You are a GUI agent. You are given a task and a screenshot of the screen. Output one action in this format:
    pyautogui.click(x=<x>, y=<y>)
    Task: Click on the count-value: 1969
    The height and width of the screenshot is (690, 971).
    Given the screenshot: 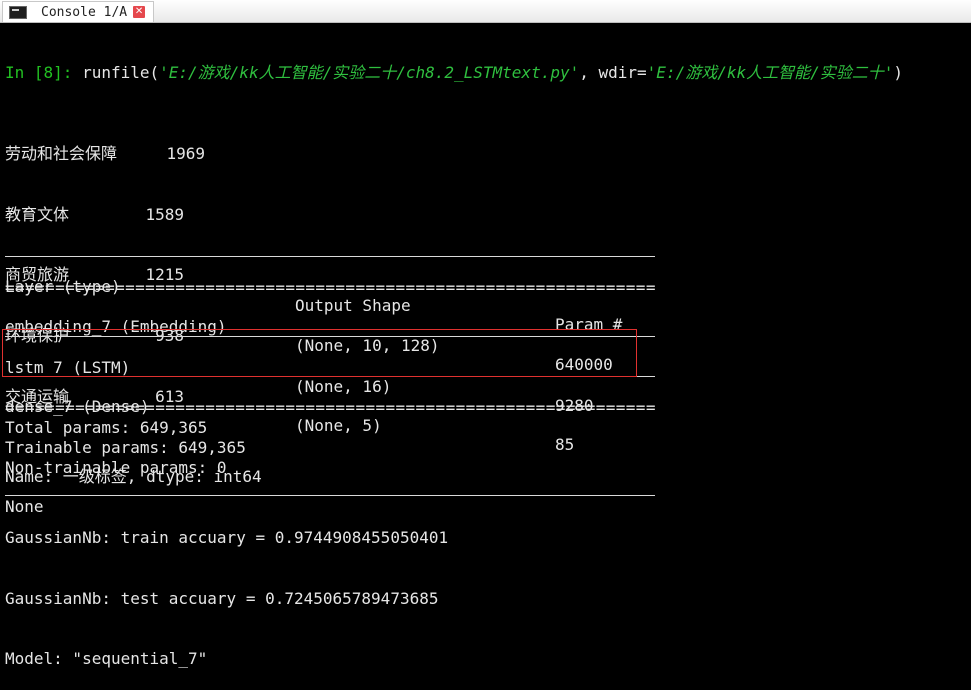 What is the action you would take?
    pyautogui.click(x=185, y=154)
    